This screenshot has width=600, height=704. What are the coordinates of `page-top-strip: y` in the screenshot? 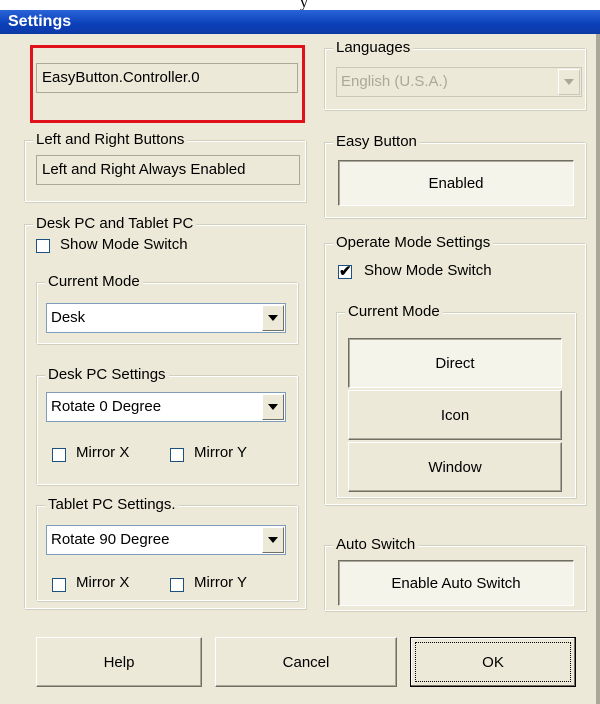 It's located at (300, 5).